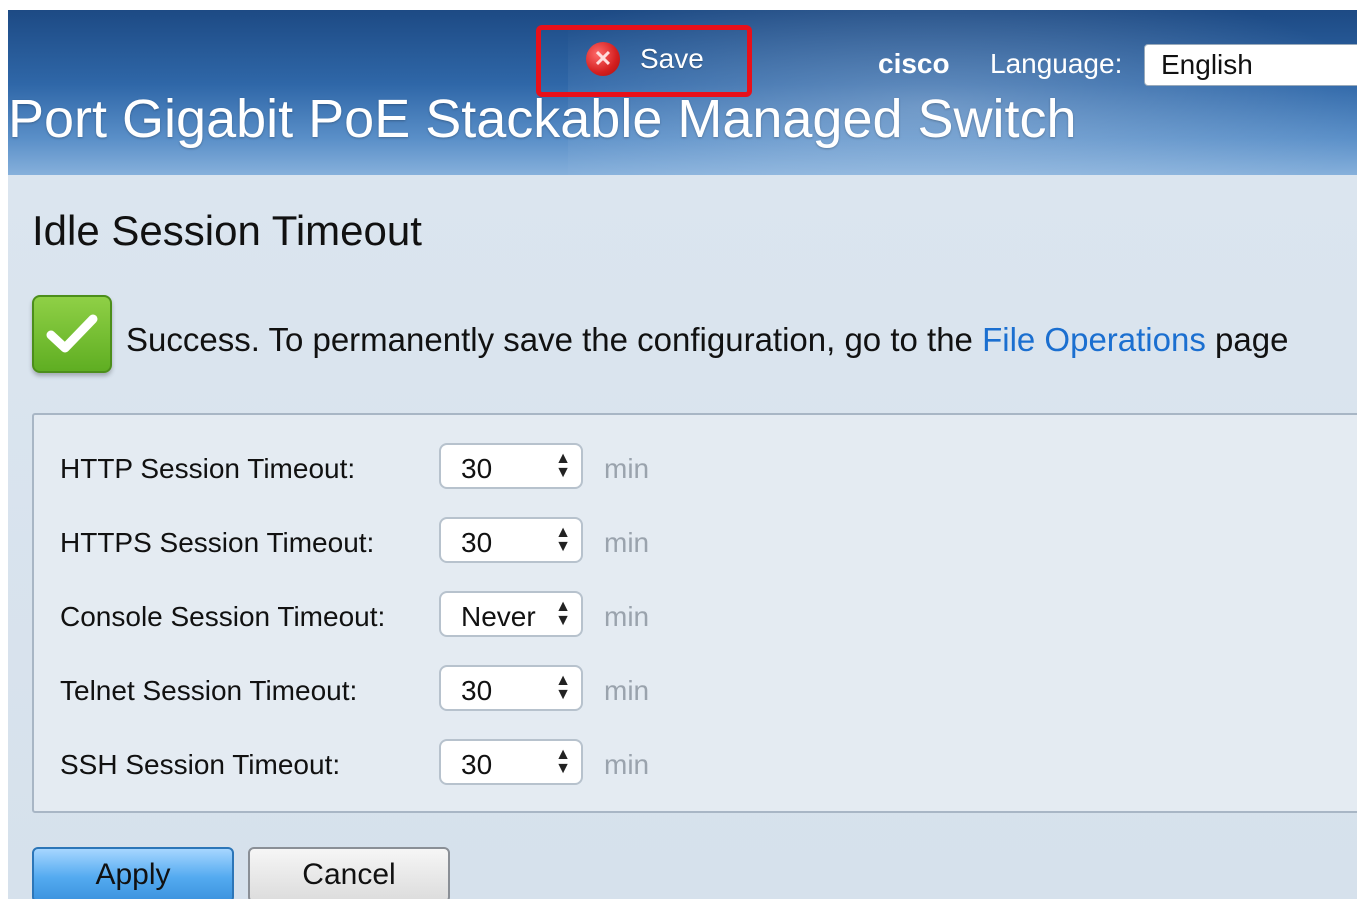 The image size is (1357, 899). I want to click on ssh-timeout-label: SSH Session Timeout:, so click(200, 764).